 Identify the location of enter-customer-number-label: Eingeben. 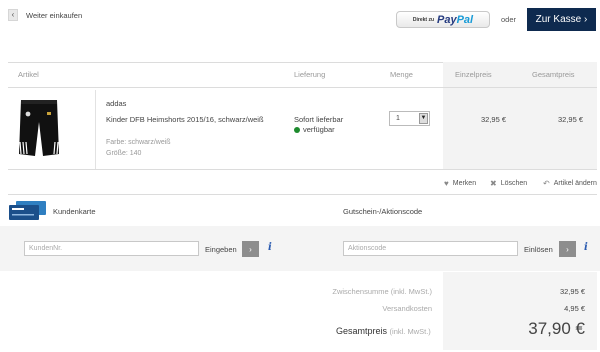
(221, 249).